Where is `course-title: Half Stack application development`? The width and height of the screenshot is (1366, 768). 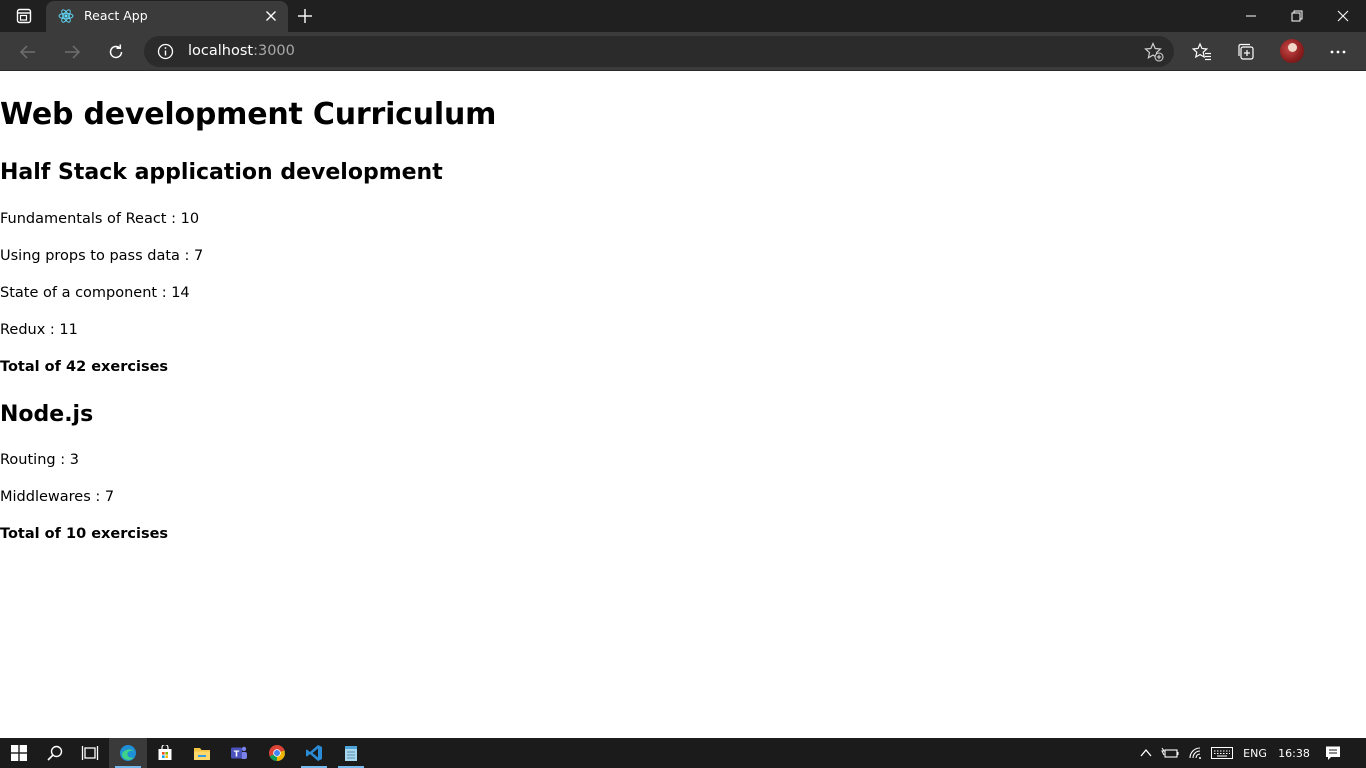
course-title: Half Stack application development is located at coordinates (221, 172).